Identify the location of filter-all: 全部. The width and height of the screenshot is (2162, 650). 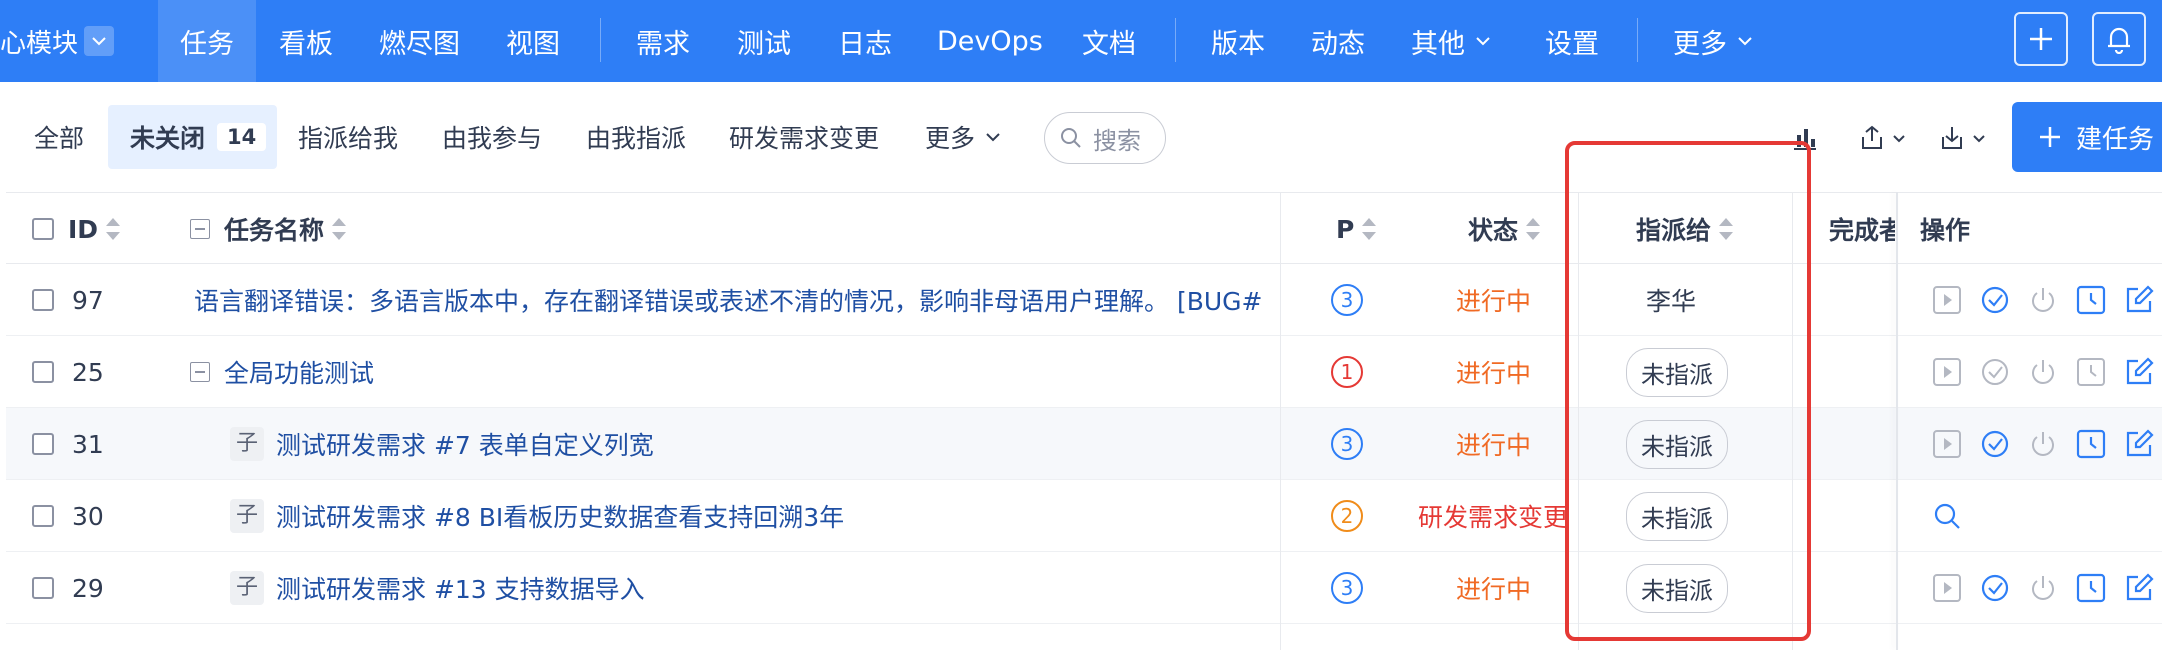
(59, 137).